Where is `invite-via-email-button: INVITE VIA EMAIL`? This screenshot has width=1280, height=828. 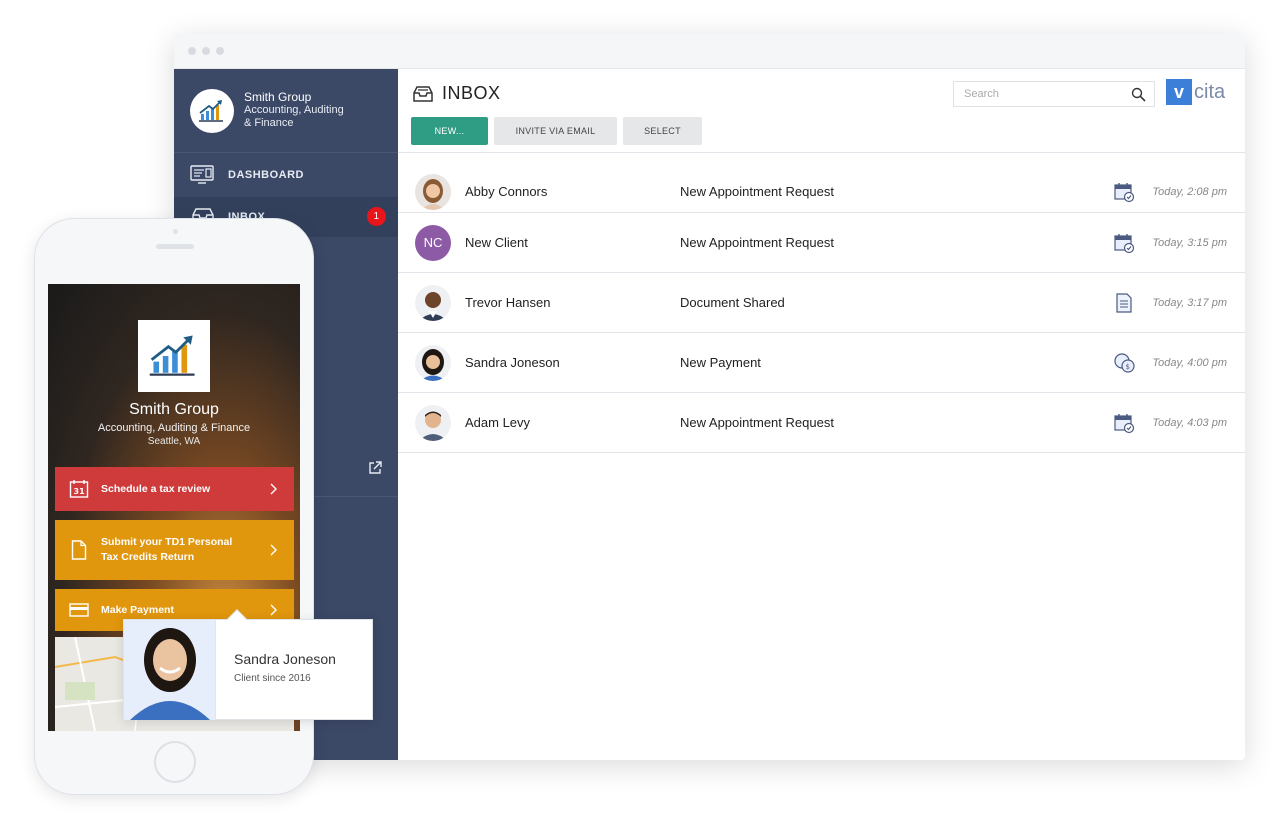 invite-via-email-button: INVITE VIA EMAIL is located at coordinates (555, 131).